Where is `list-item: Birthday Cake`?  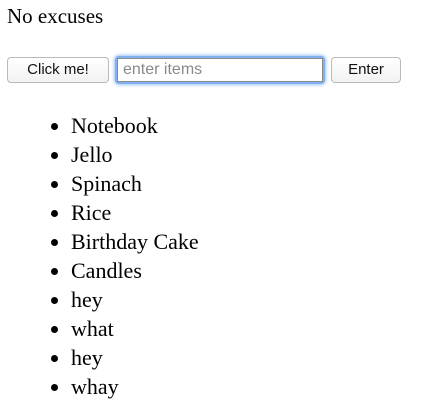 list-item: Birthday Cake is located at coordinates (135, 241).